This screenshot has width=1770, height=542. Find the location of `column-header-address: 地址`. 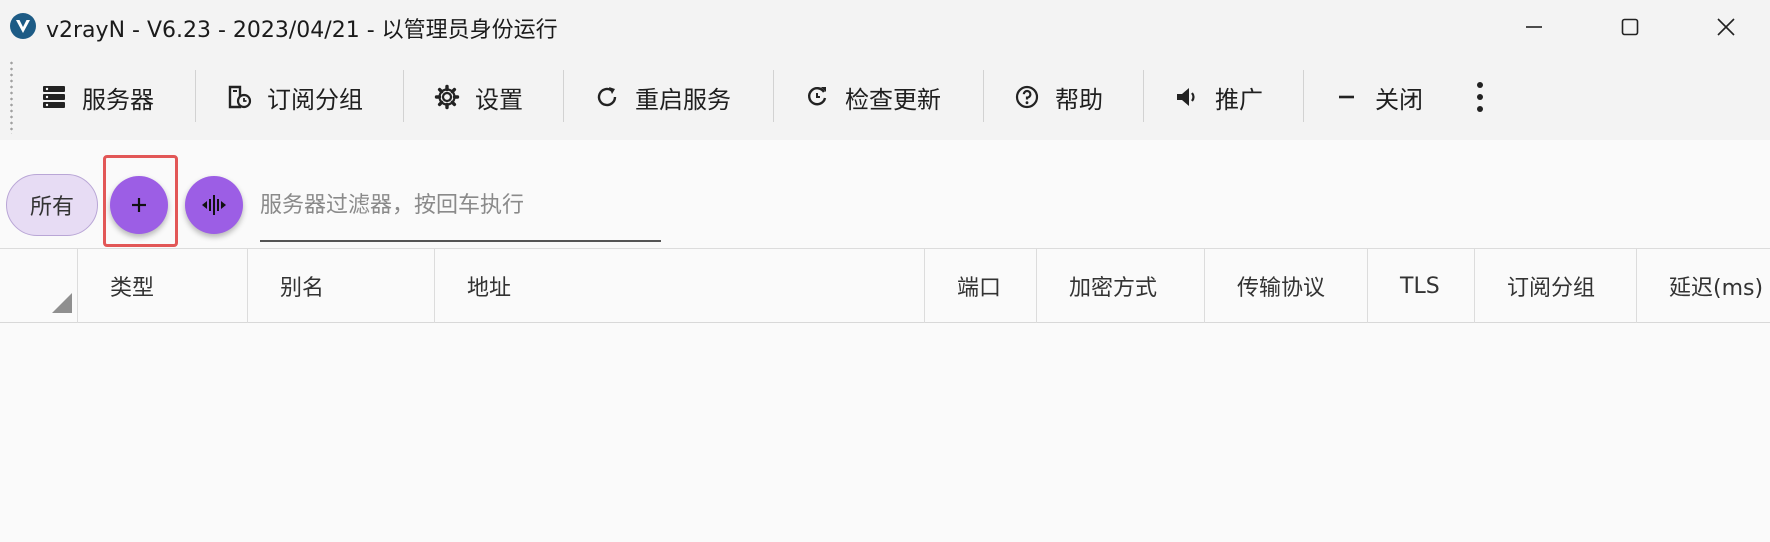

column-header-address: 地址 is located at coordinates (680, 286).